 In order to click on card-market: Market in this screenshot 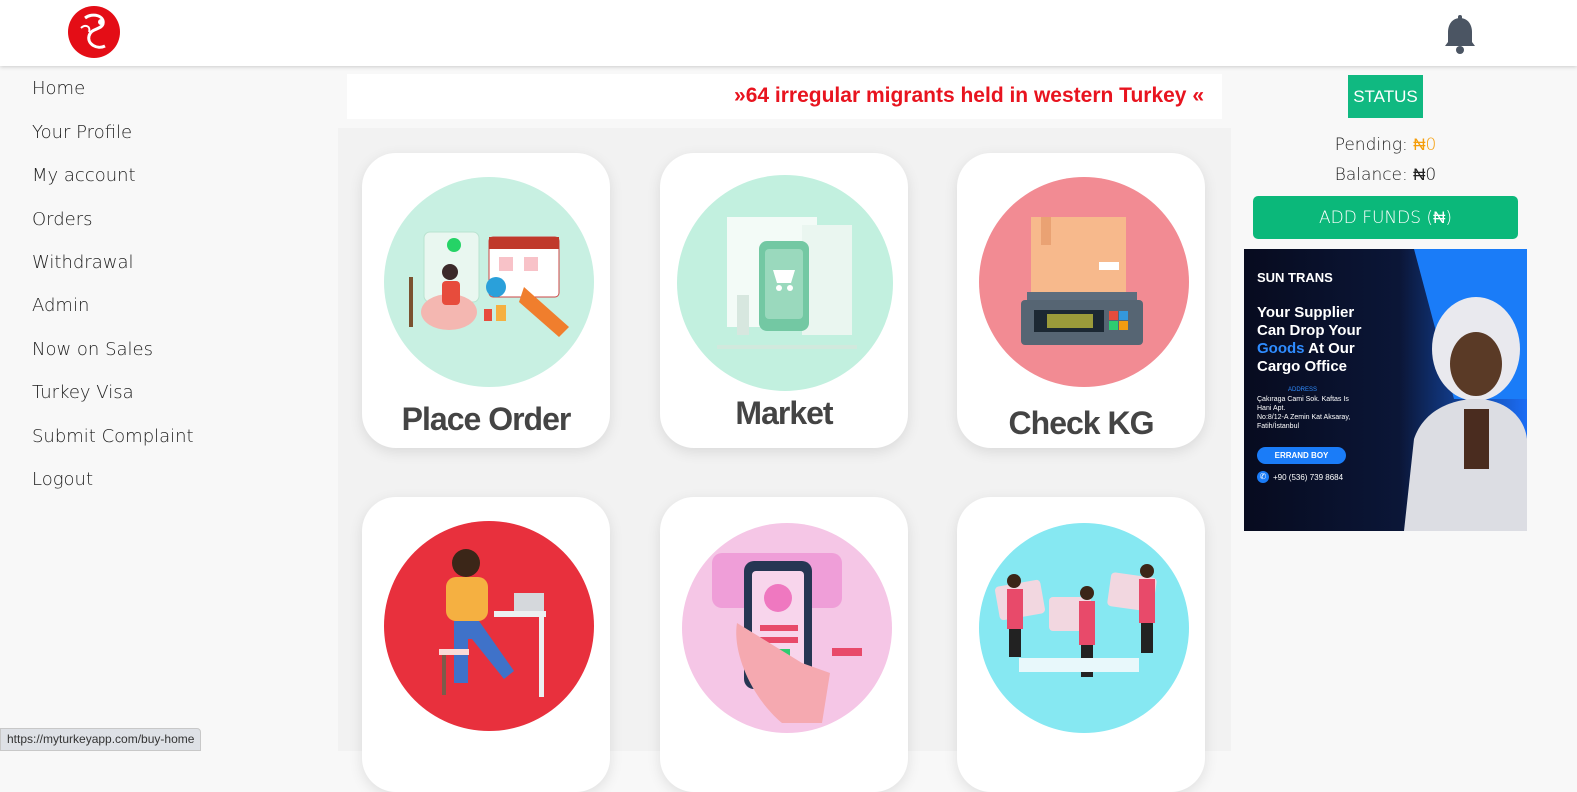, I will do `click(784, 300)`.